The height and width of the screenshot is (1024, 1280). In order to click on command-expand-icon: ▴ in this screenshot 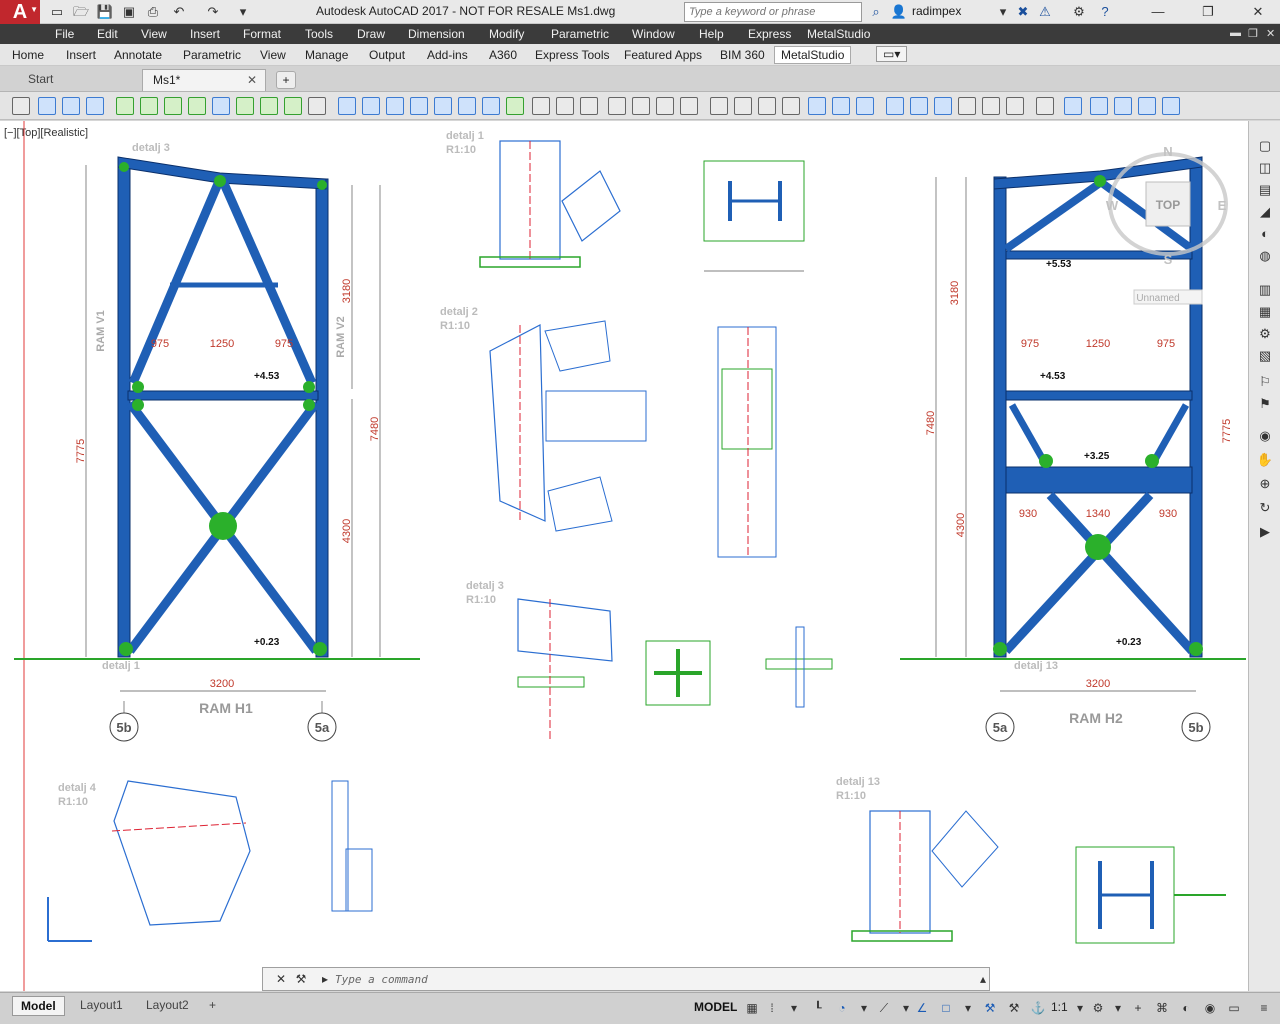, I will do `click(983, 979)`.